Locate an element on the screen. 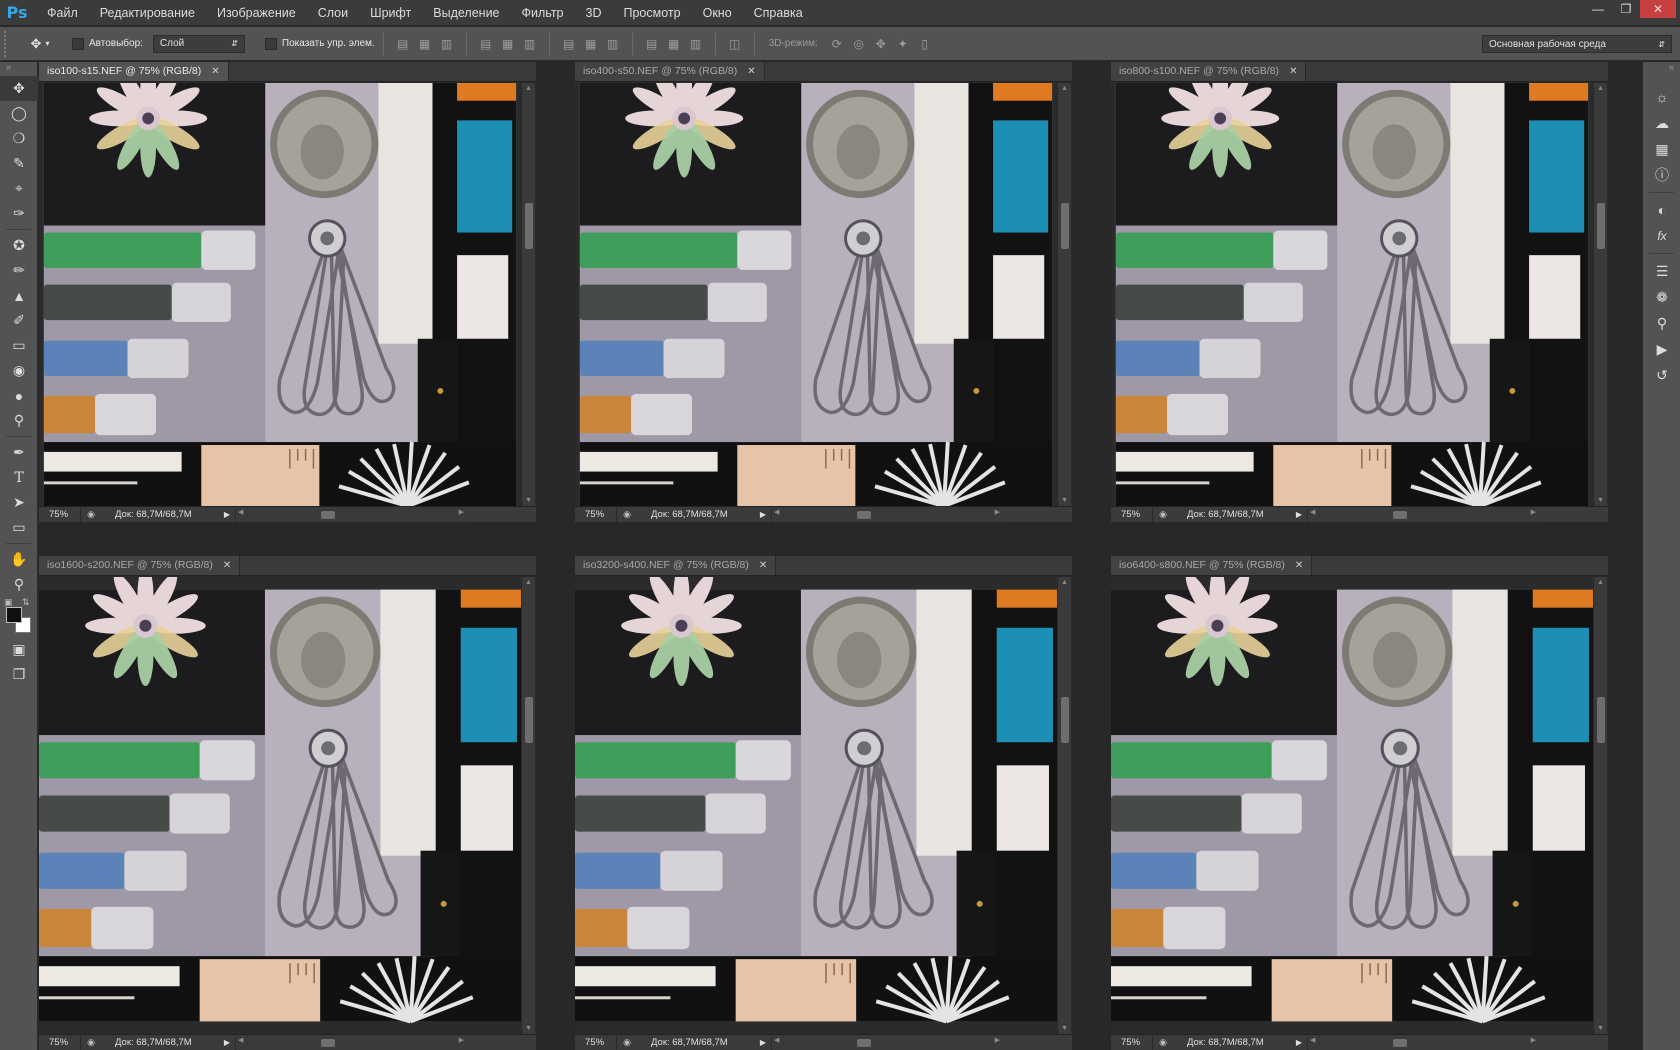 This screenshot has width=1680, height=1050. adjust-icon: ☼ is located at coordinates (1661, 97).